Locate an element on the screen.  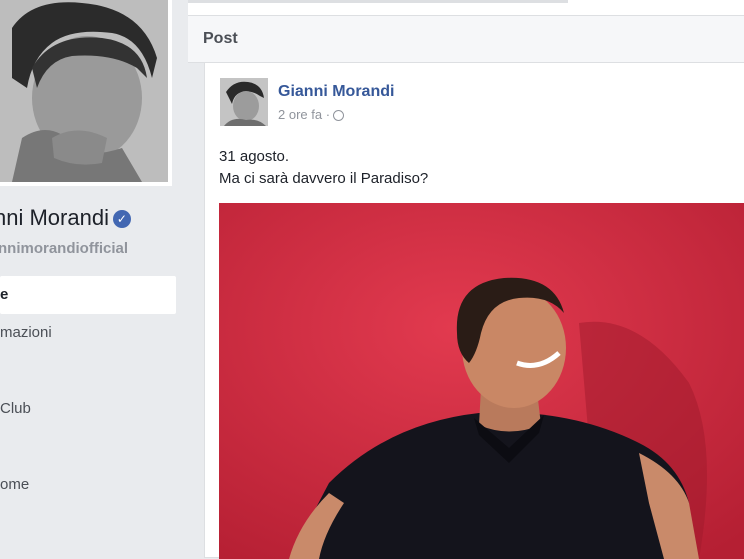
section-header: Post is located at coordinates (466, 39).